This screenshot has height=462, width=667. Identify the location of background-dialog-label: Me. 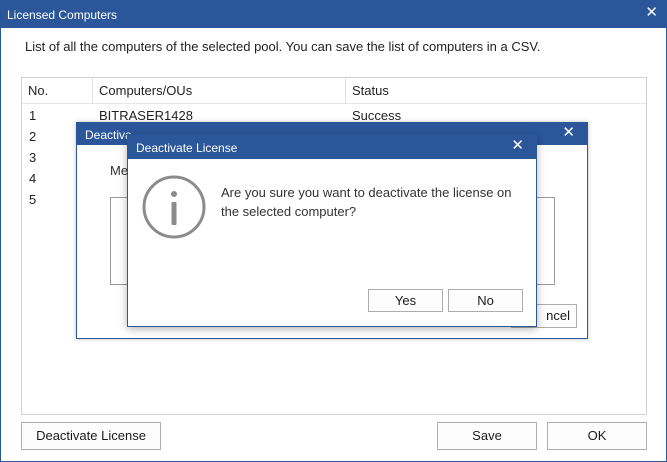
(119, 170).